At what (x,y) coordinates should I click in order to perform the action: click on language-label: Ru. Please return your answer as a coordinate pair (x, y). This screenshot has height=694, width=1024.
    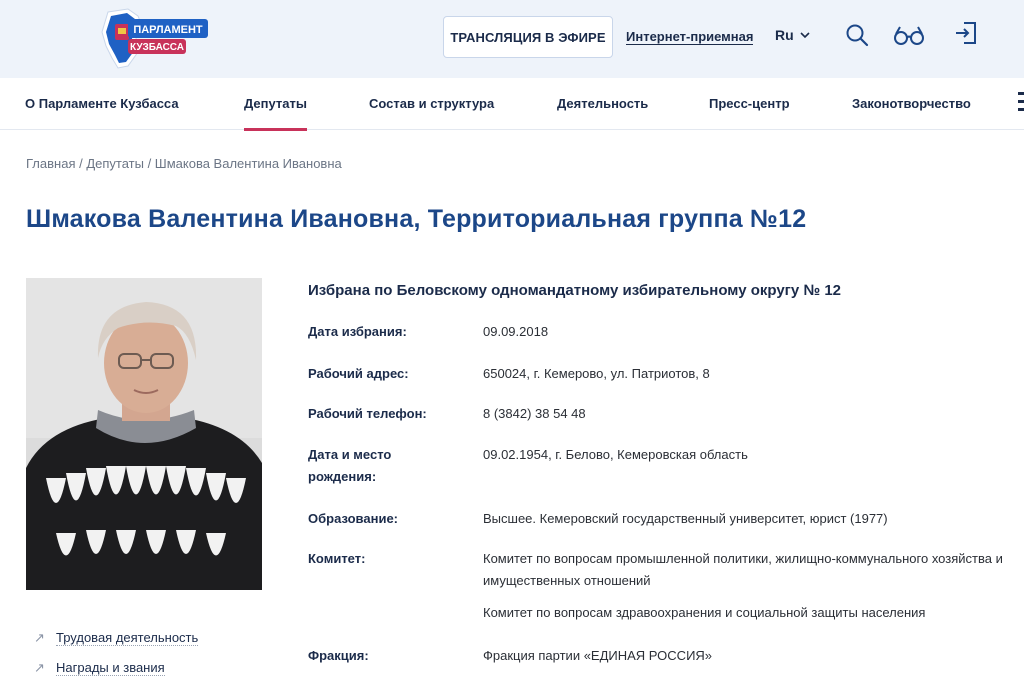
    Looking at the image, I should click on (784, 35).